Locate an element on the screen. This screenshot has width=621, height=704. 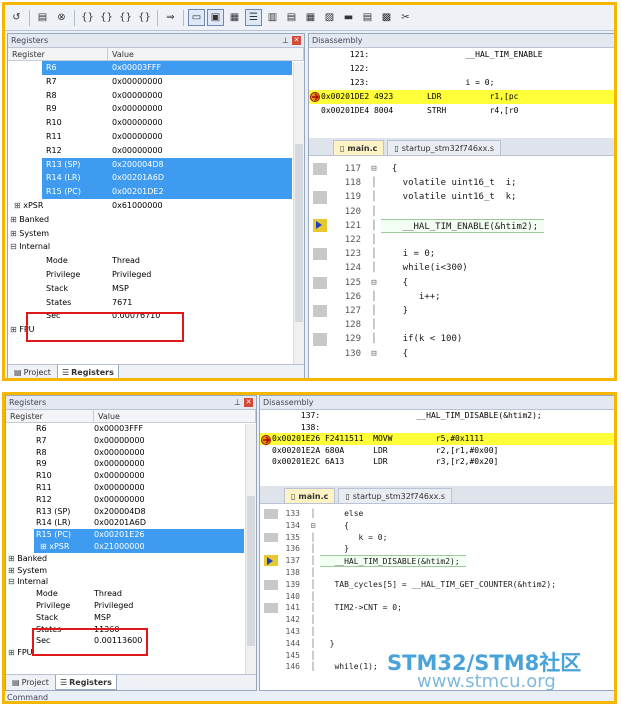
code-line: 142 │ is located at coordinates (437, 620).